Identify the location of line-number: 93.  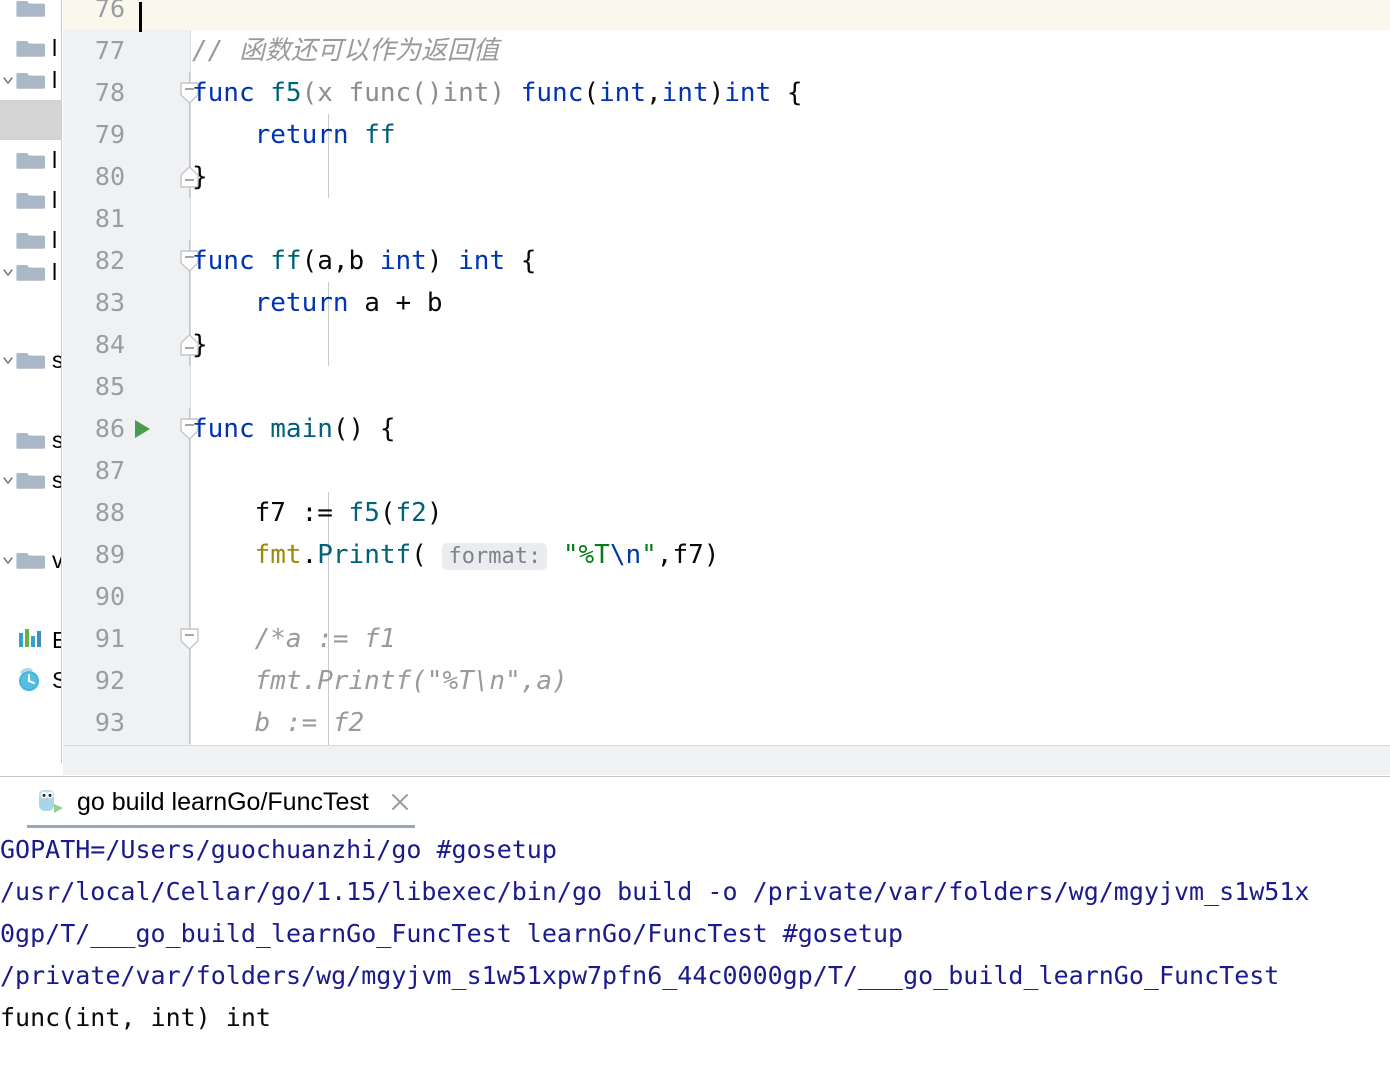
(109, 722).